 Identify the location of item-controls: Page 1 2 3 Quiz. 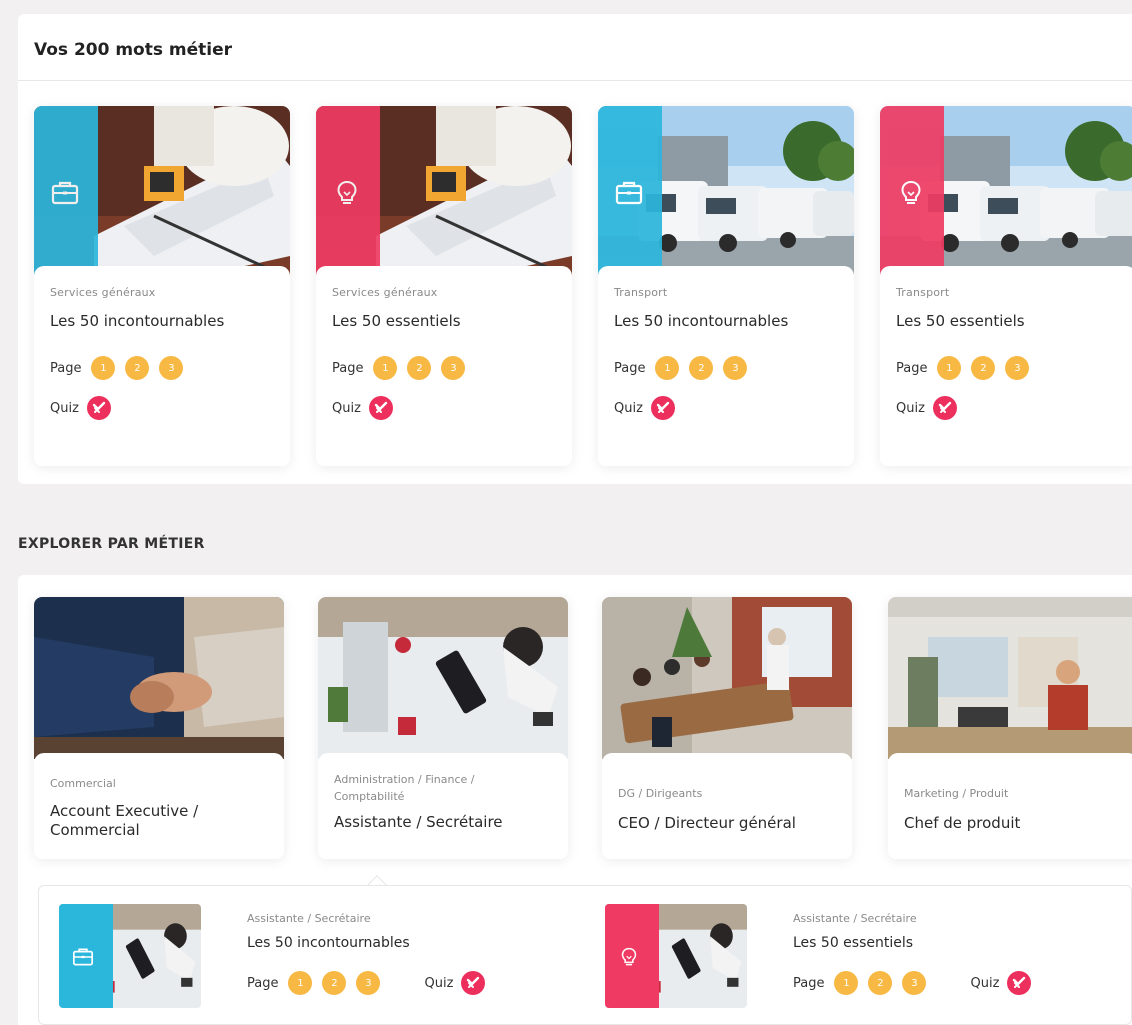
(397, 983).